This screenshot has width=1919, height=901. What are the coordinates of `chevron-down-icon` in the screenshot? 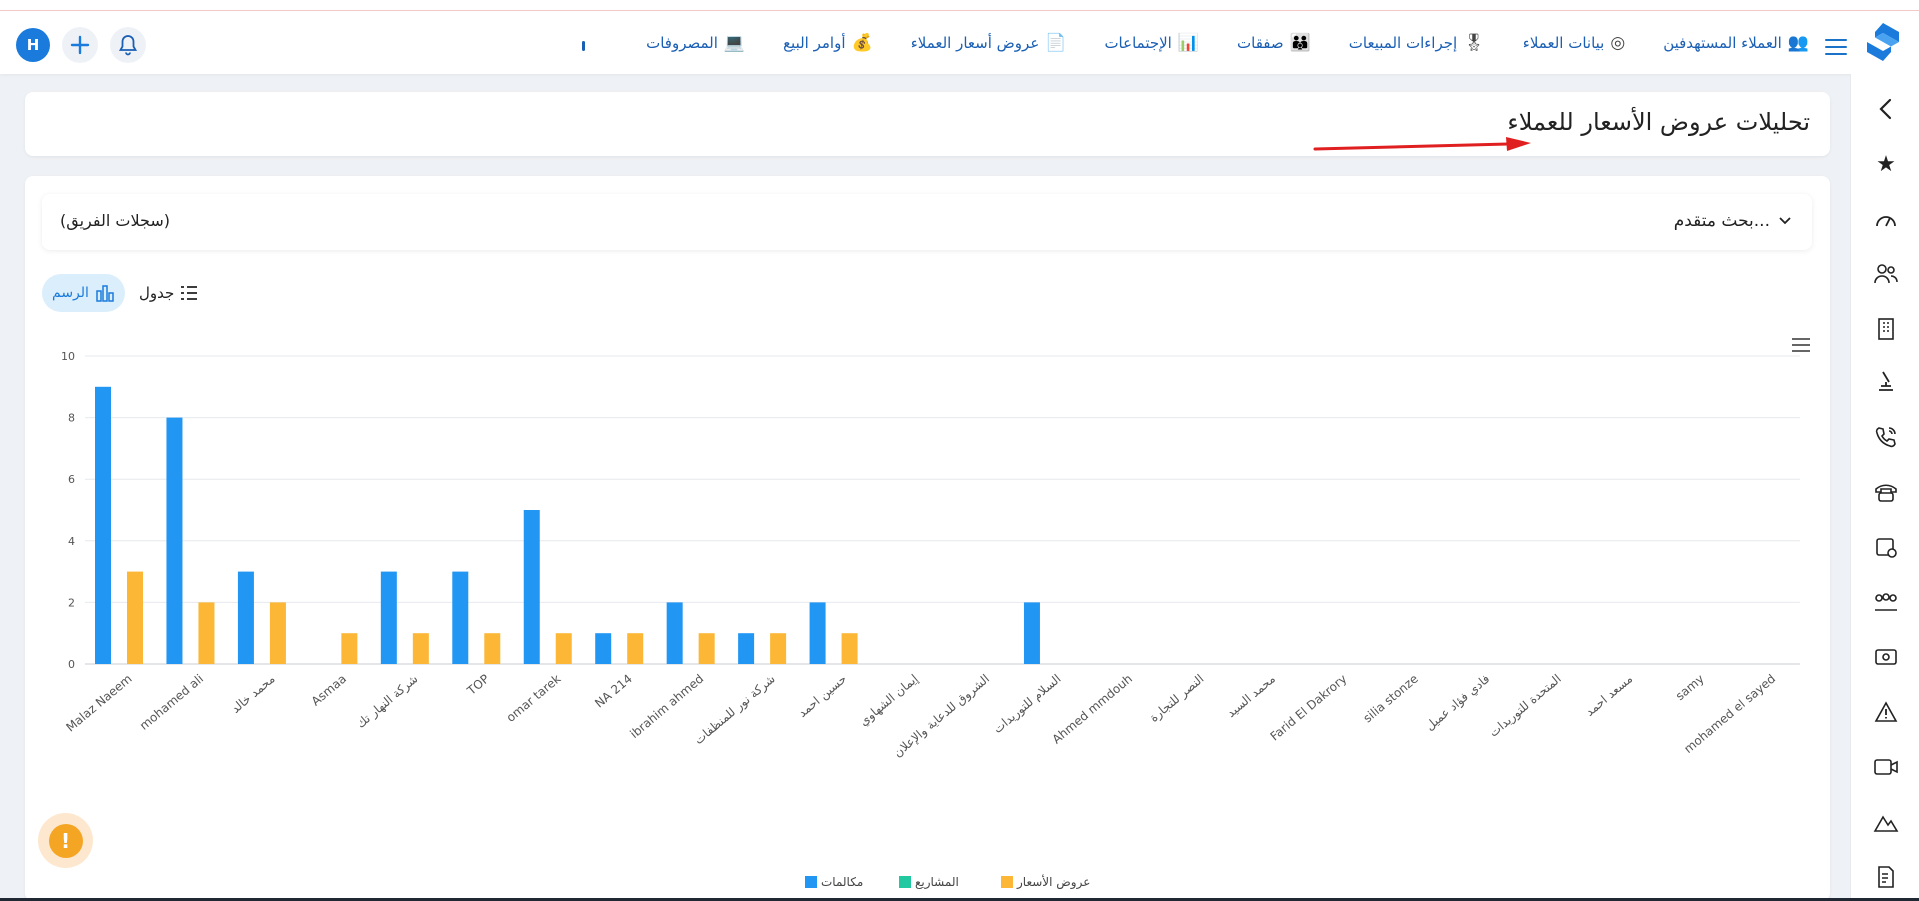 It's located at (1785, 221).